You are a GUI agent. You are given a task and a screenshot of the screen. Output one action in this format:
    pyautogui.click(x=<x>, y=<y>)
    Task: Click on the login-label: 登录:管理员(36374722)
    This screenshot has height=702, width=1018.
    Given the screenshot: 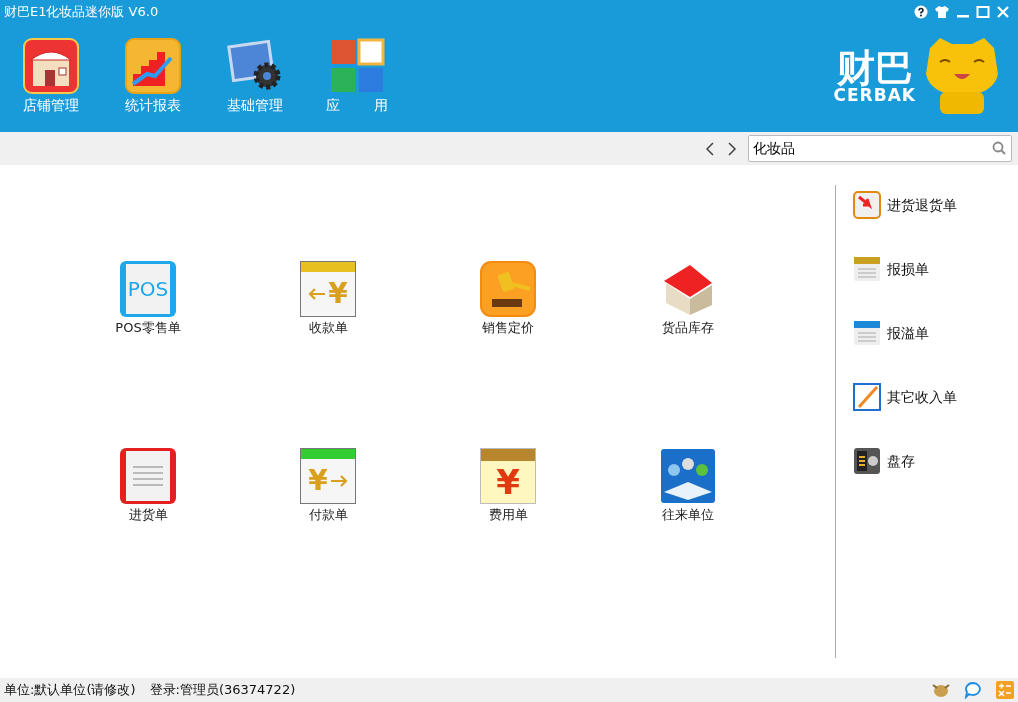 What is the action you would take?
    pyautogui.click(x=222, y=690)
    